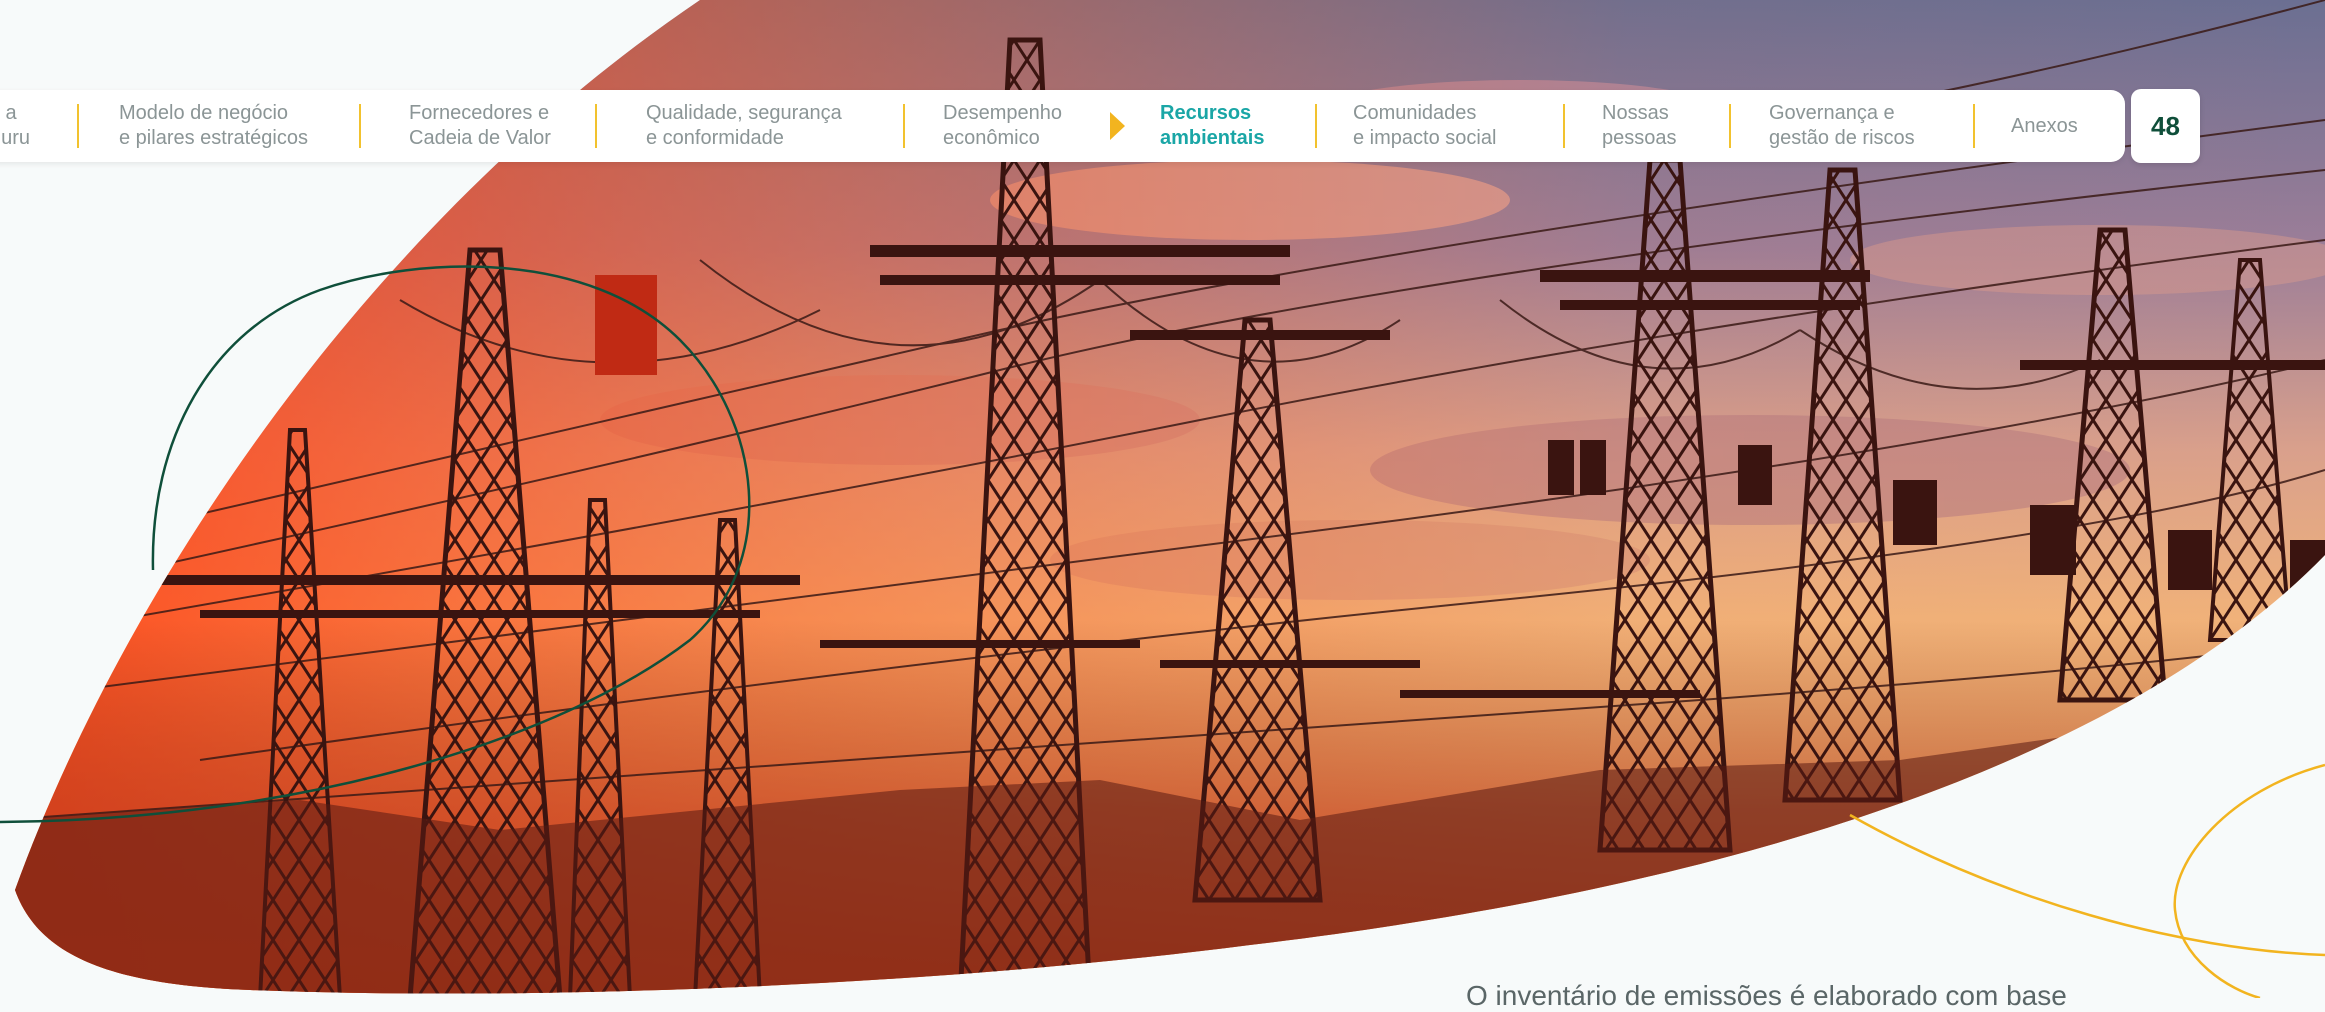 This screenshot has height=1012, width=2325. What do you see at coordinates (1415, 113) in the screenshot?
I see `nav-item-line1: Comunidades` at bounding box center [1415, 113].